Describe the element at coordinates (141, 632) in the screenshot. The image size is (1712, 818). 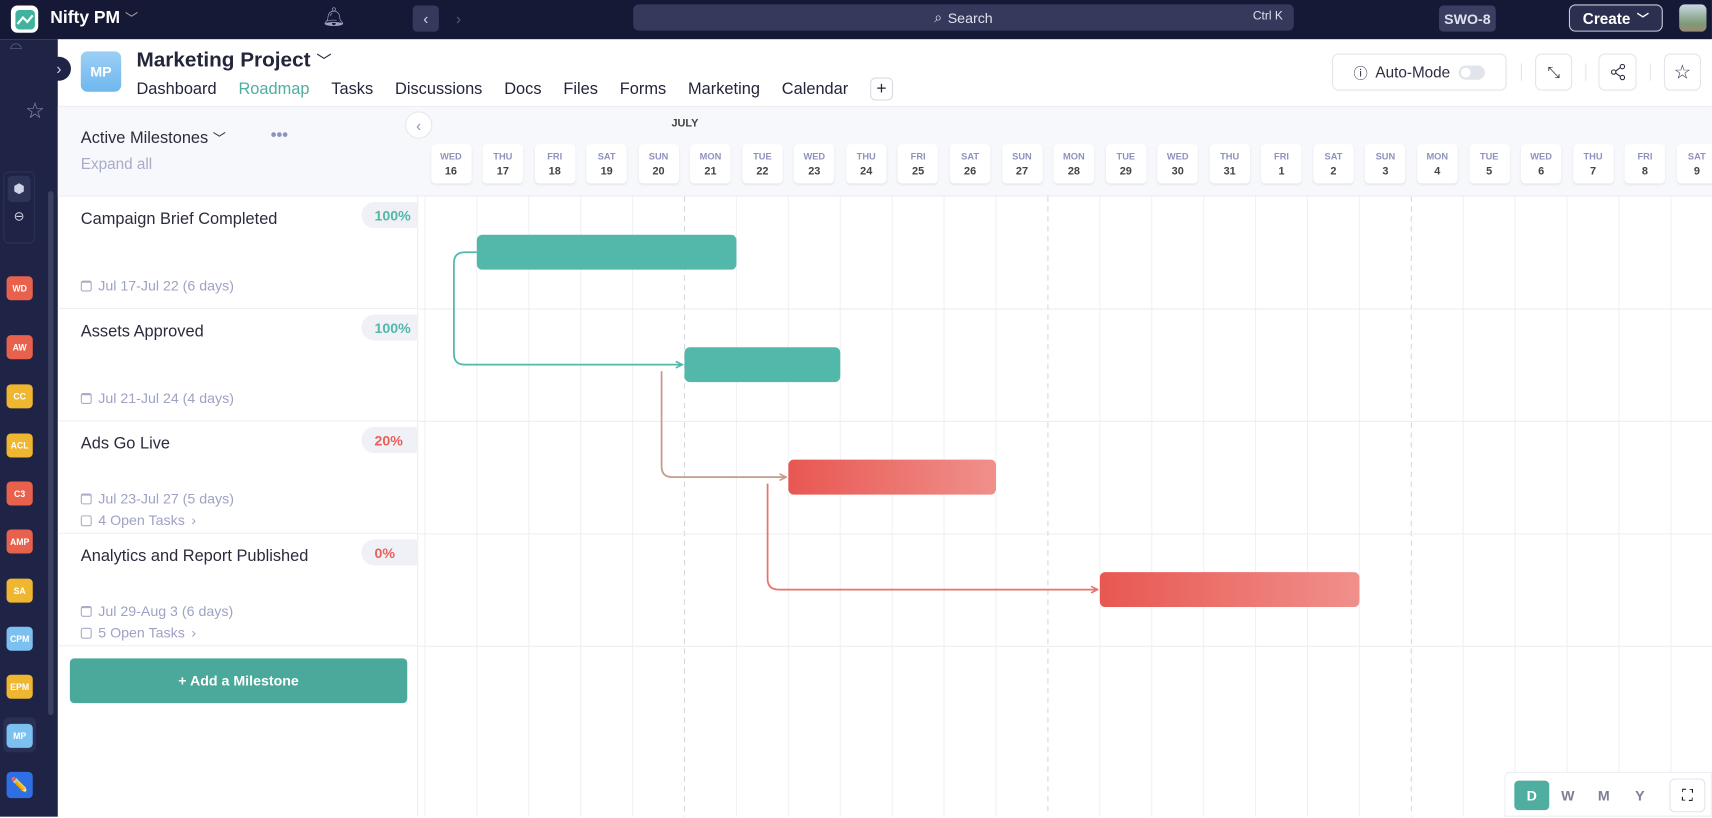
I see `open-tasks-label: 5 Open Tasks` at that location.